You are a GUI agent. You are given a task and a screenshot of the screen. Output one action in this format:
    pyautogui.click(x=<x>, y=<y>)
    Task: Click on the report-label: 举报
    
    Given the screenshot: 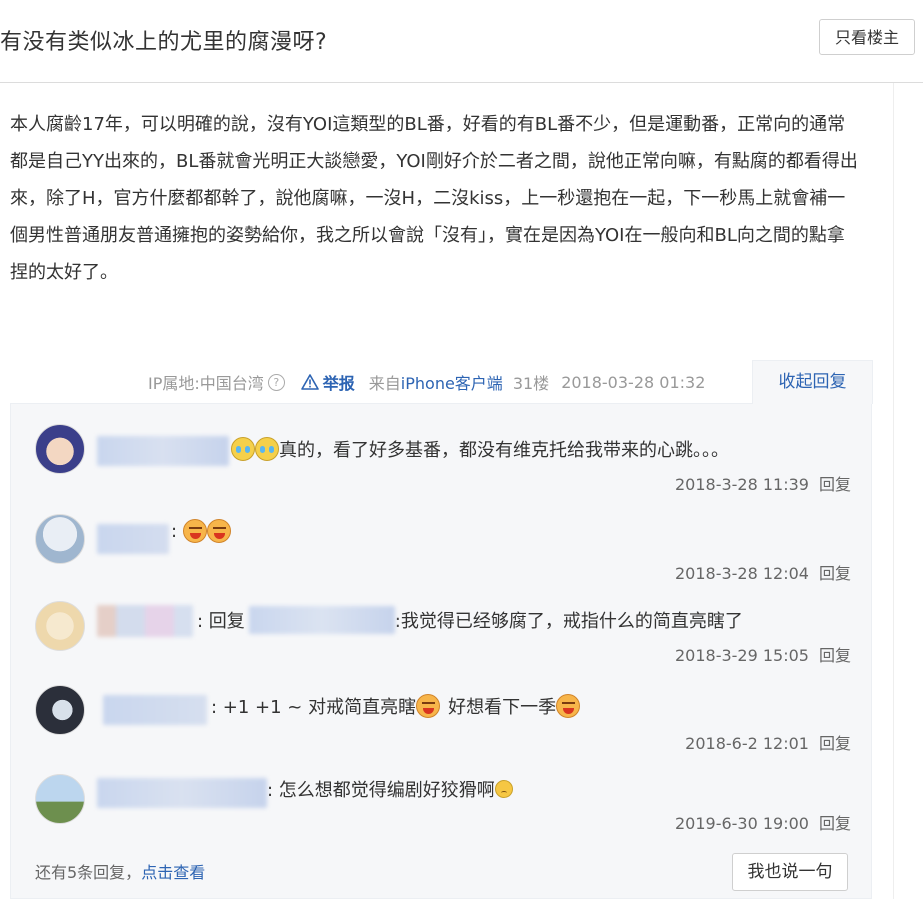 What is the action you would take?
    pyautogui.click(x=338, y=383)
    